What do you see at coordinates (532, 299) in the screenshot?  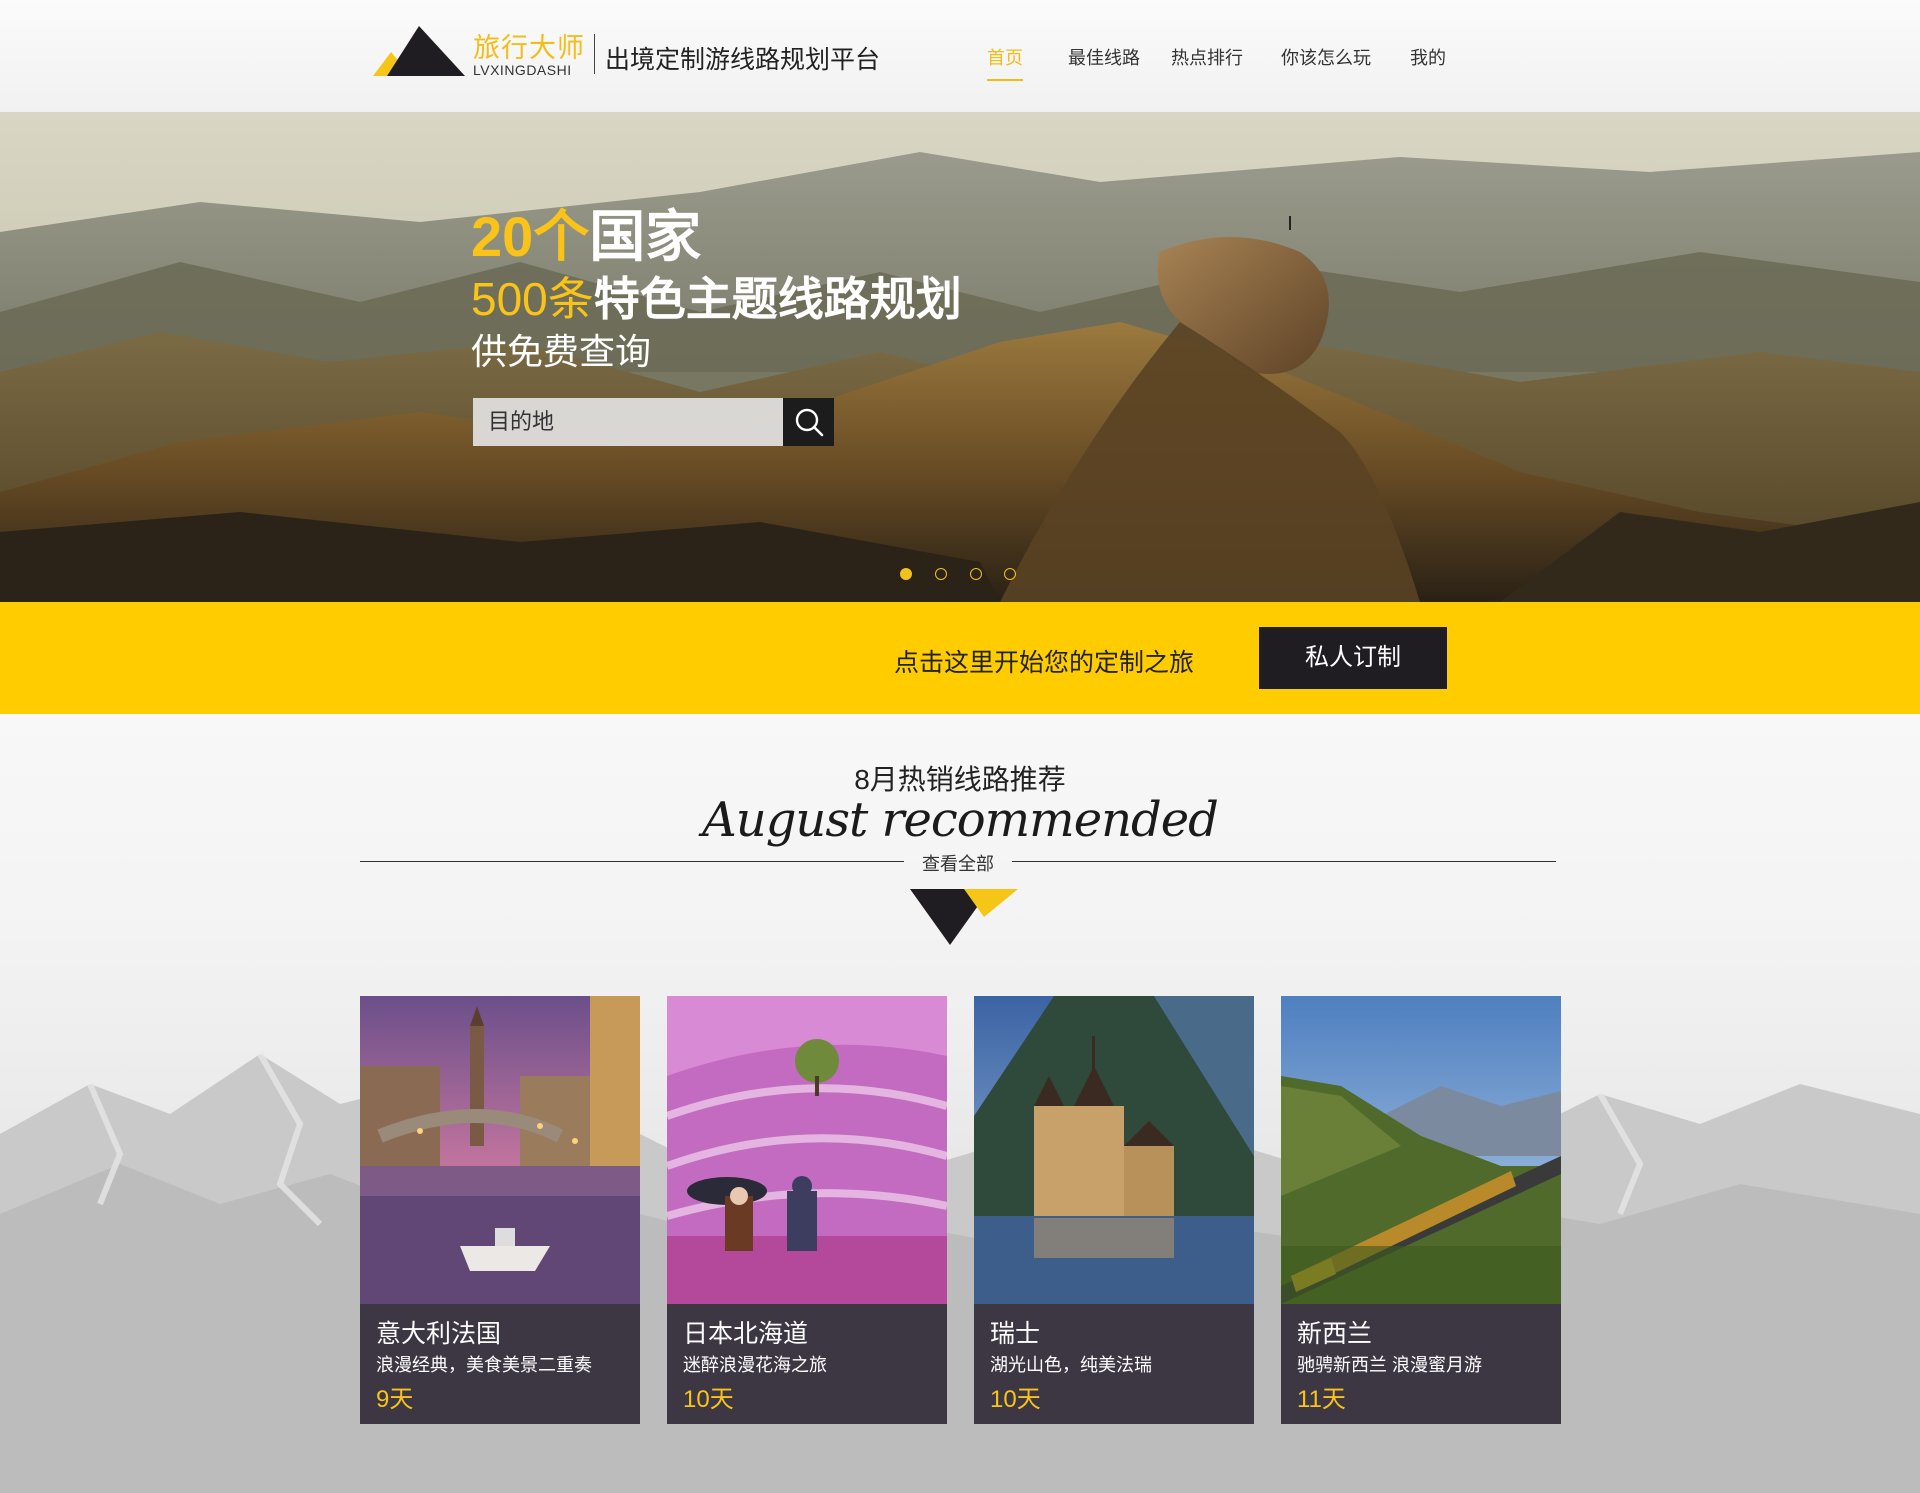 I see `route-count: 500条` at bounding box center [532, 299].